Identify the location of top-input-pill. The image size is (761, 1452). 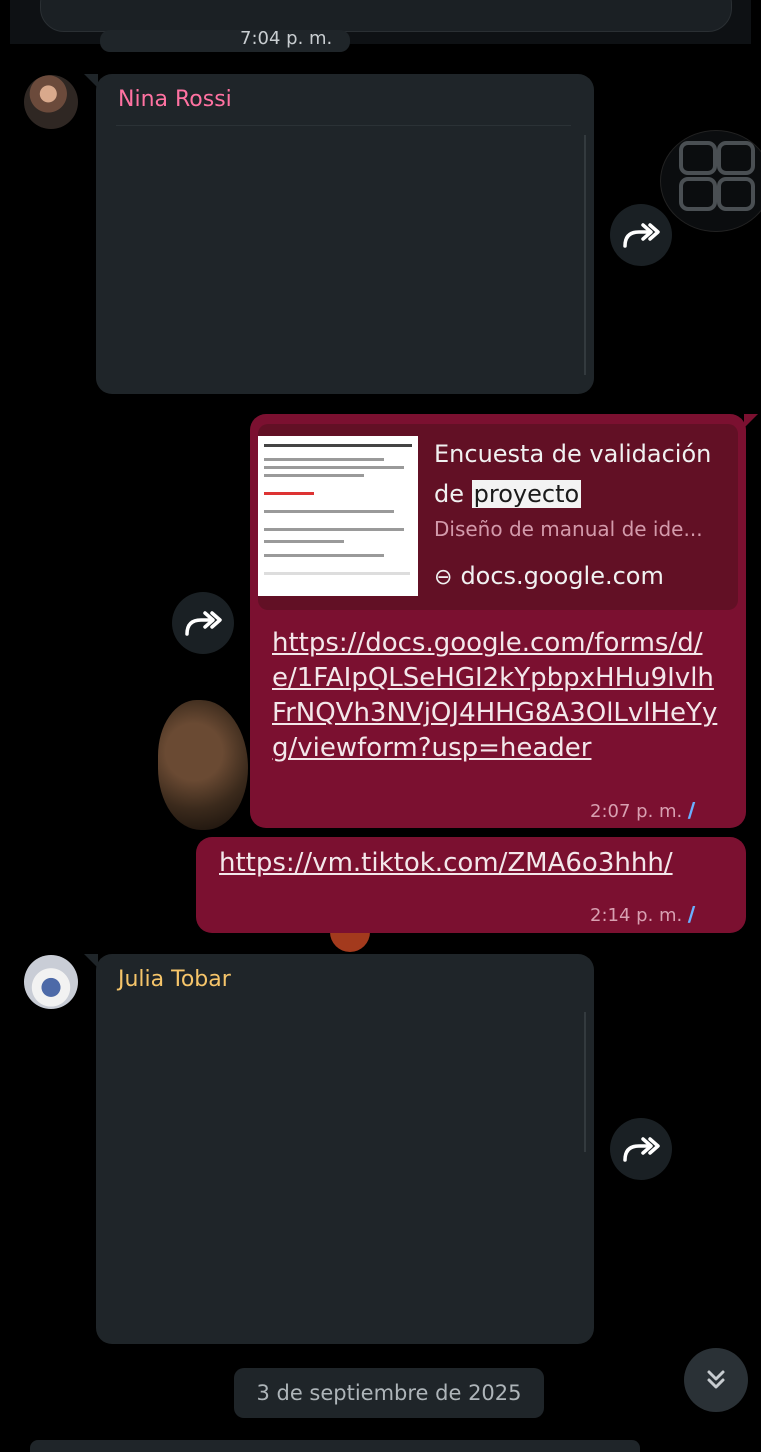
(386, 16).